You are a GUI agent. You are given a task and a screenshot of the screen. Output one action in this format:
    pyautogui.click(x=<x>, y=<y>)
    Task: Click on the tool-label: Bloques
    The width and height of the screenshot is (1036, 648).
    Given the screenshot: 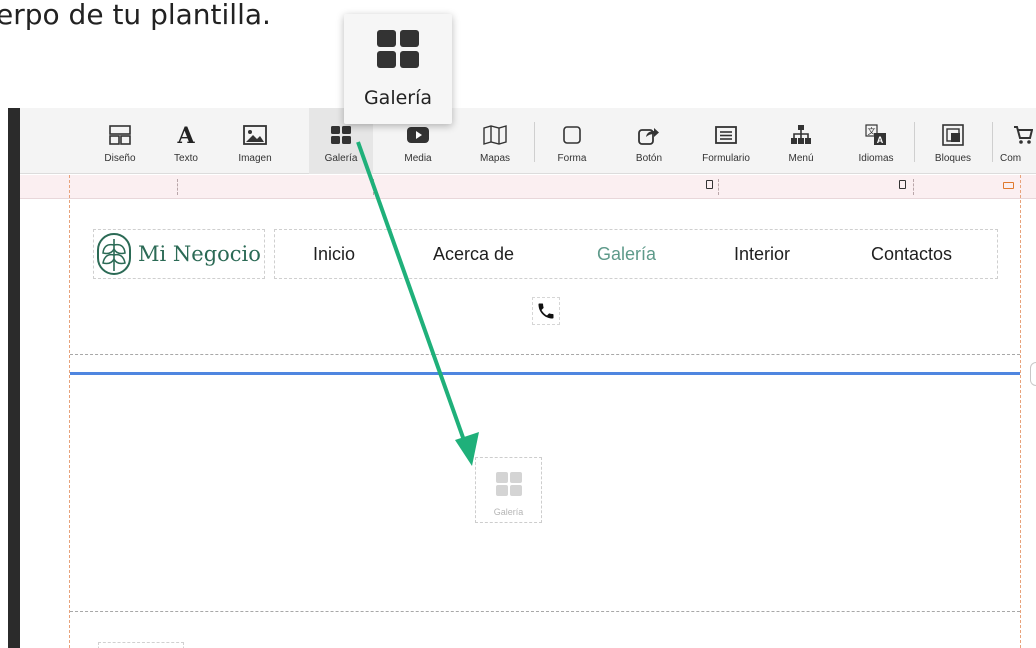 What is the action you would take?
    pyautogui.click(x=953, y=158)
    